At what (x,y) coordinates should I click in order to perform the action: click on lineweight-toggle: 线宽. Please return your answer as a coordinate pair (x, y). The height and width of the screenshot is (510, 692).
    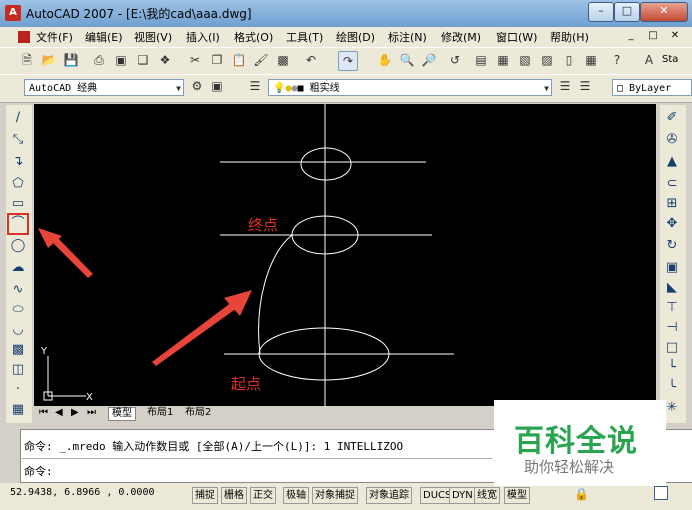
    Looking at the image, I should click on (487, 495).